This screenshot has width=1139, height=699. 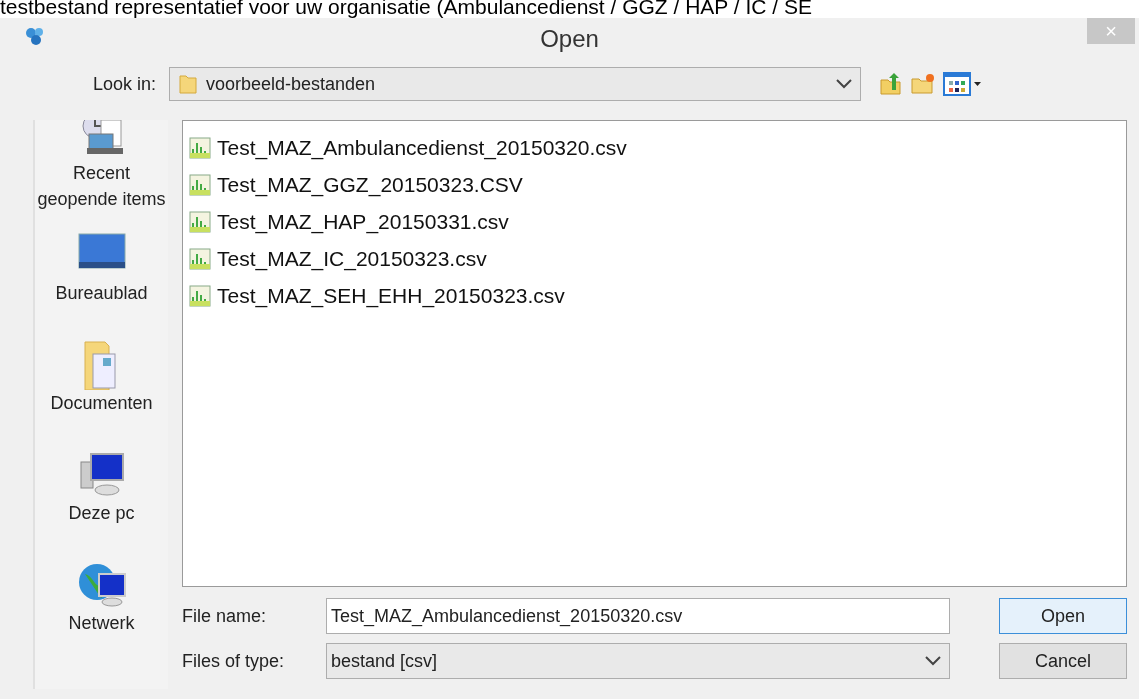 What do you see at coordinates (101, 598) in the screenshot?
I see `place-item: Netwerk` at bounding box center [101, 598].